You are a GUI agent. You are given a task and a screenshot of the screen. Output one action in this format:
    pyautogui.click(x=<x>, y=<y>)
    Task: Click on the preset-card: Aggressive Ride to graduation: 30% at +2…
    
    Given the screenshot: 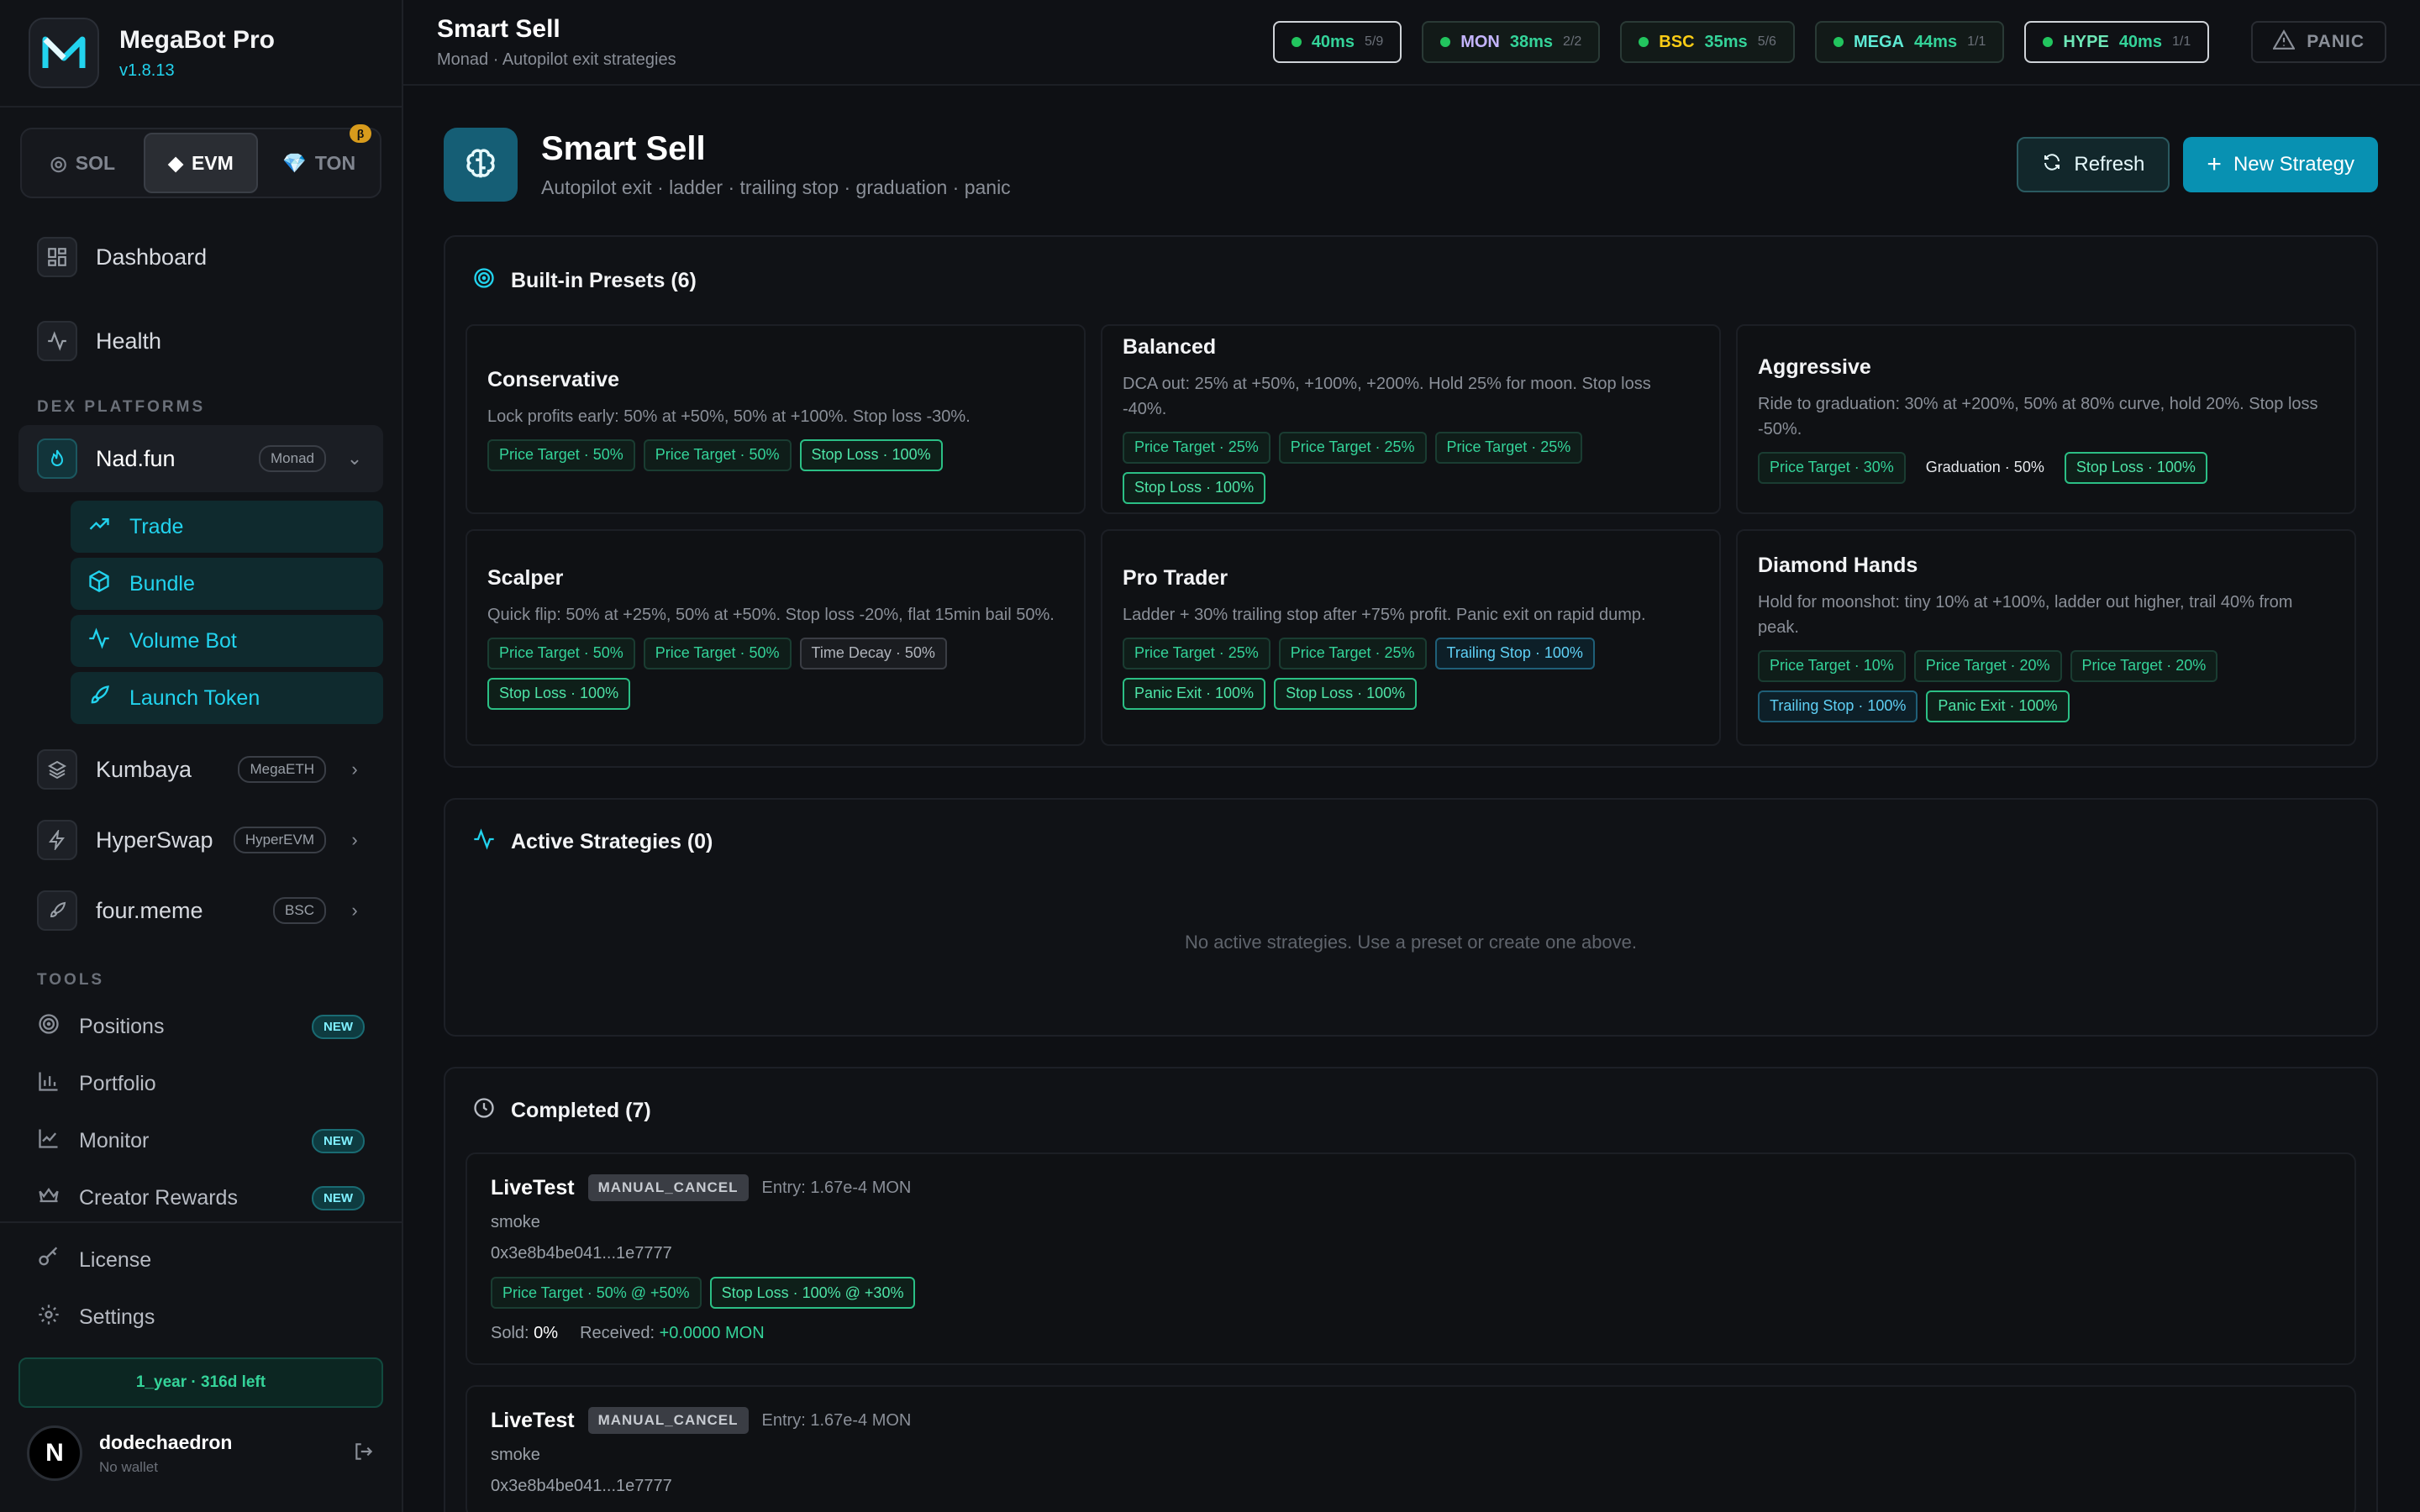 What is the action you would take?
    pyautogui.click(x=2046, y=419)
    